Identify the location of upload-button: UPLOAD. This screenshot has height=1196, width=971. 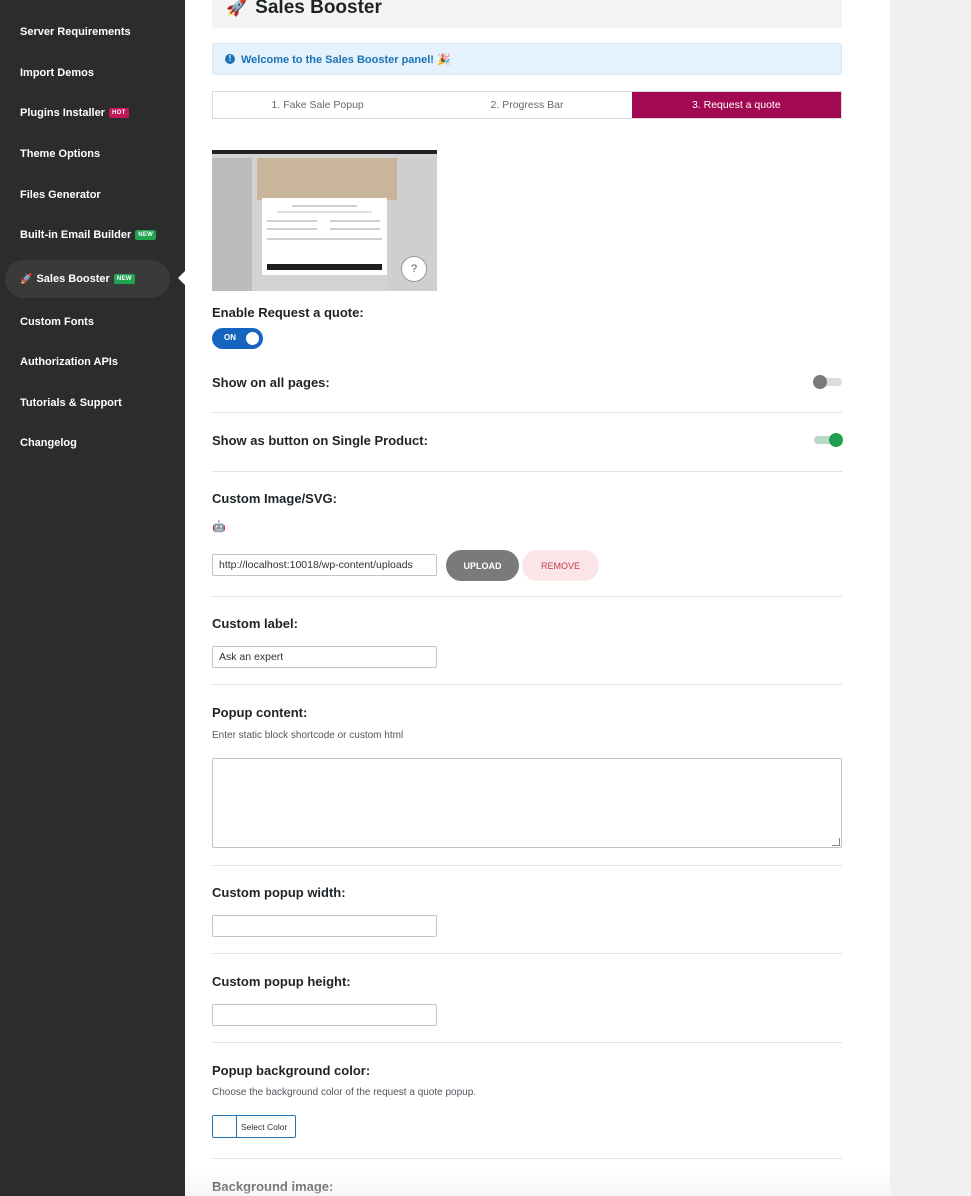
(482, 565).